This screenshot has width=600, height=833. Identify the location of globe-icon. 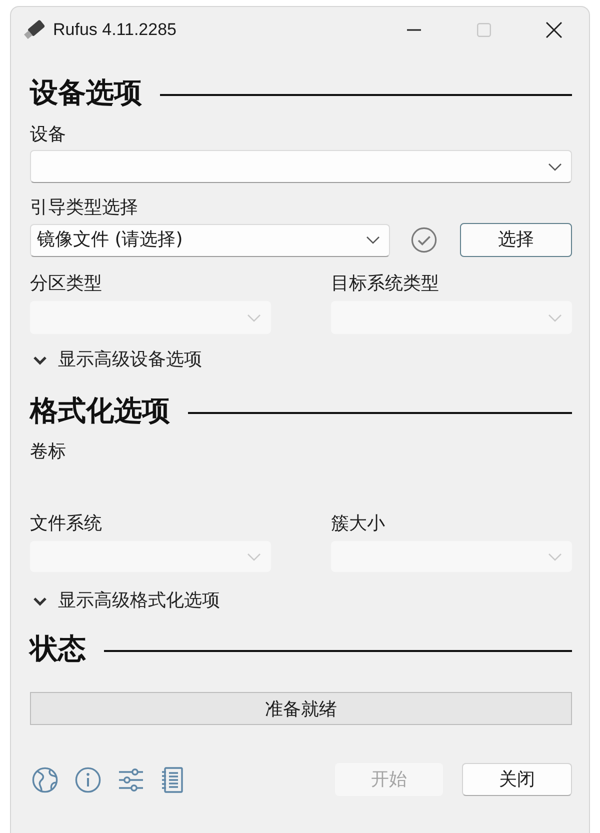
(45, 779).